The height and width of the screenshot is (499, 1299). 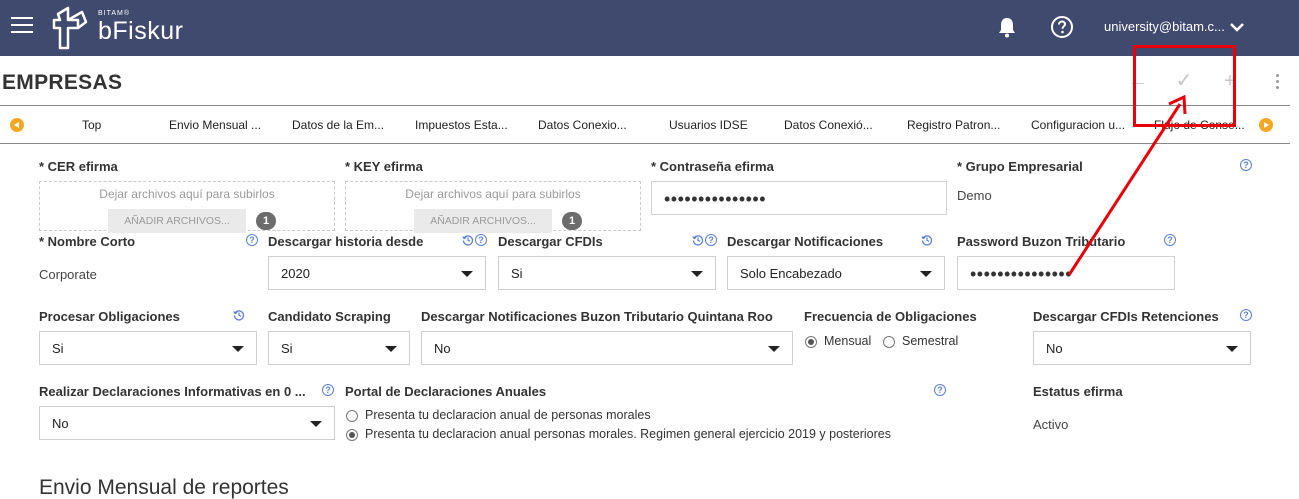 I want to click on logo-name: bFiskur, so click(x=141, y=31).